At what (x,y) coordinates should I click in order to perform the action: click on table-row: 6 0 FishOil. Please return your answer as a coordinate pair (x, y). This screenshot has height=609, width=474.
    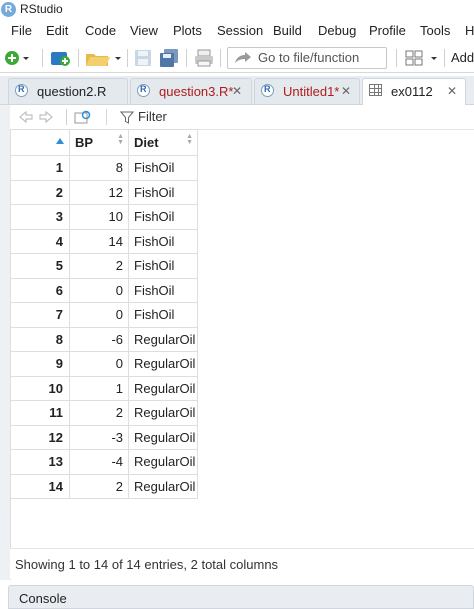
    Looking at the image, I should click on (104, 290).